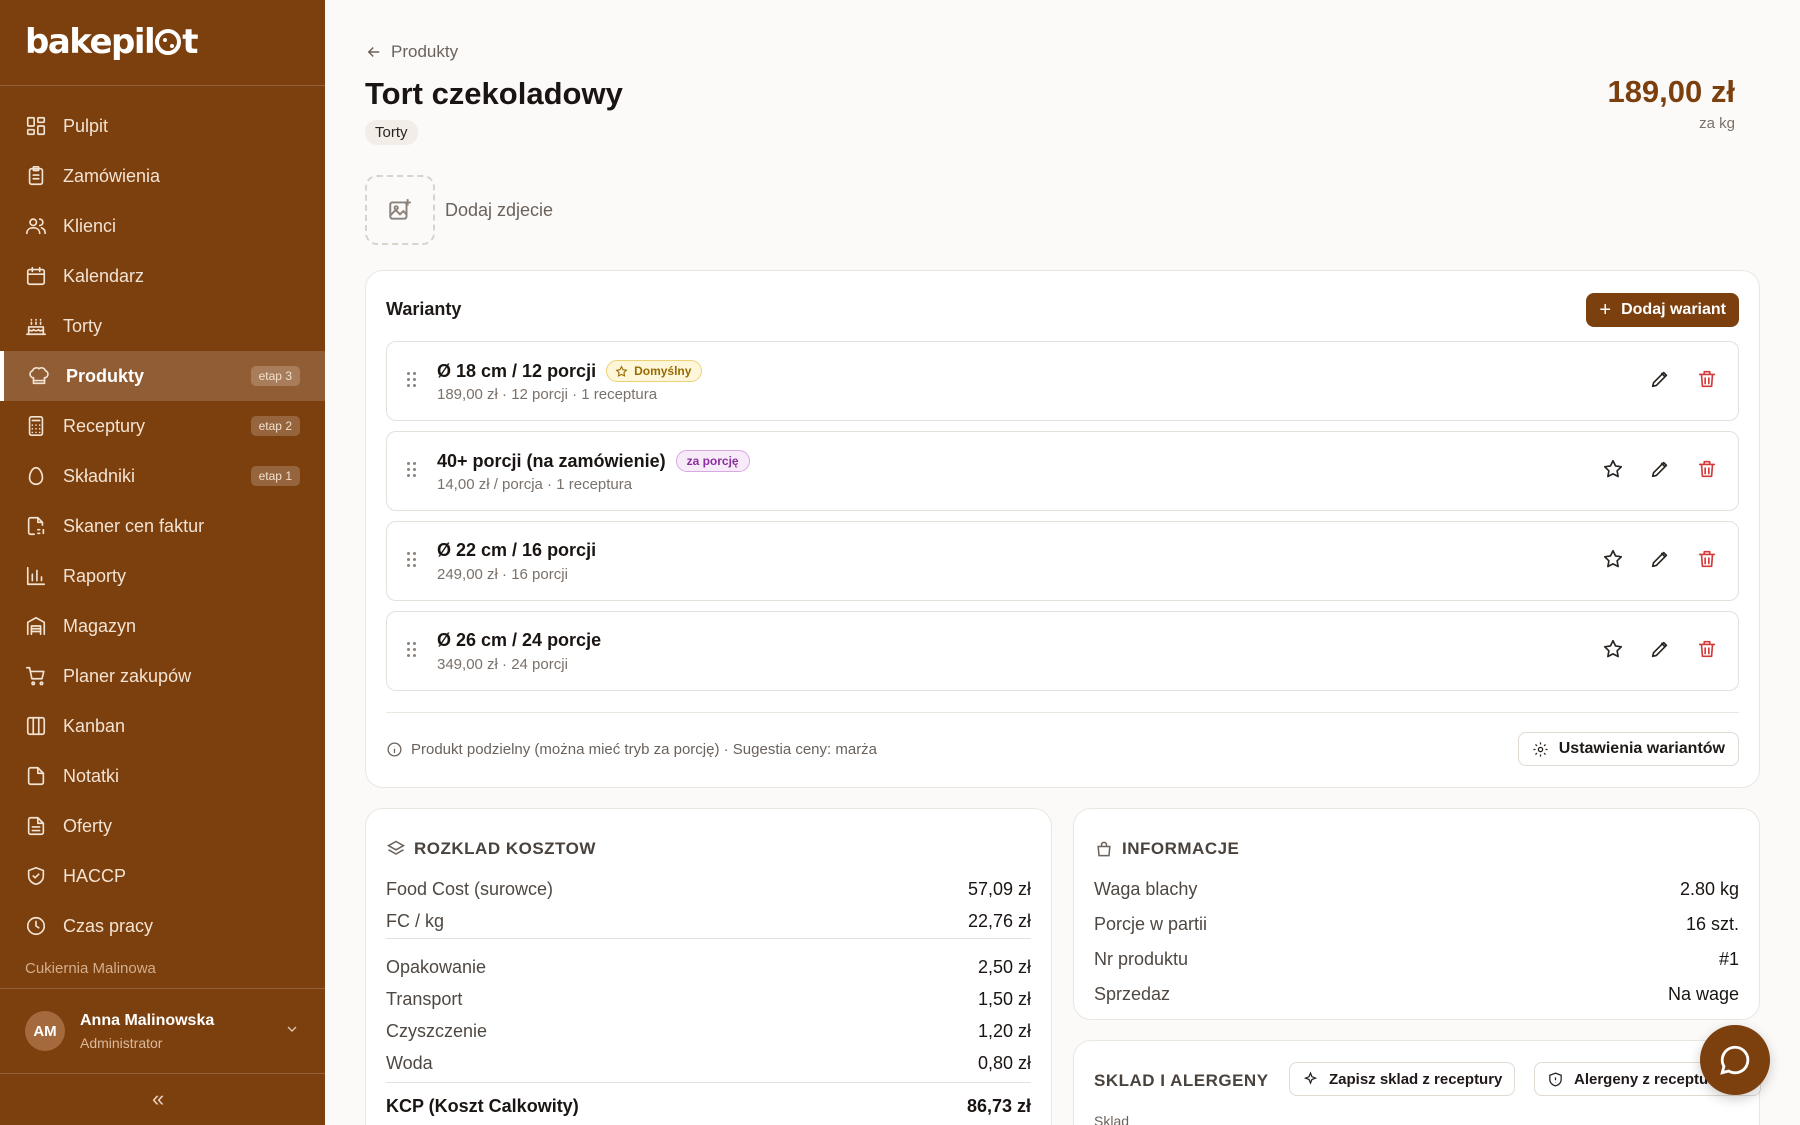  I want to click on sidebar-item-label: Notatki, so click(91, 775).